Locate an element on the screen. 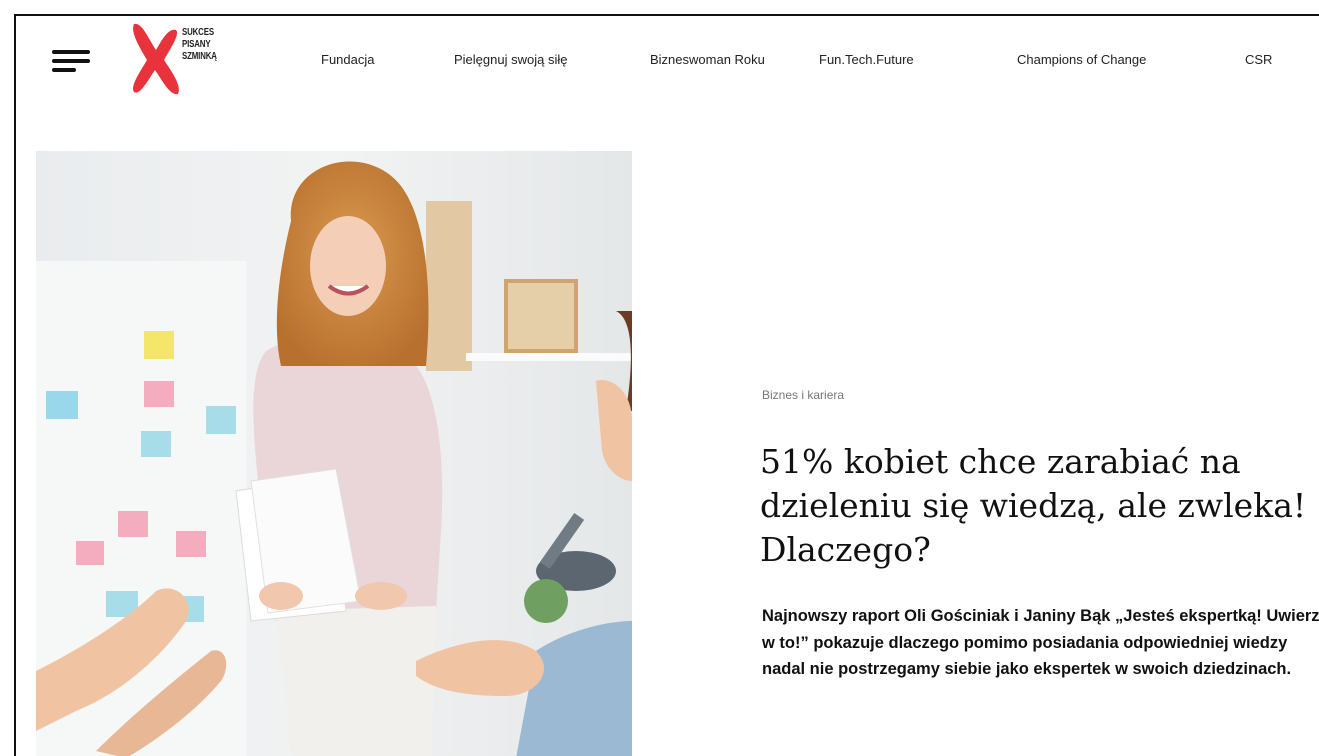 This screenshot has height=756, width=1319. hamburger-menu-icon is located at coordinates (71, 61).